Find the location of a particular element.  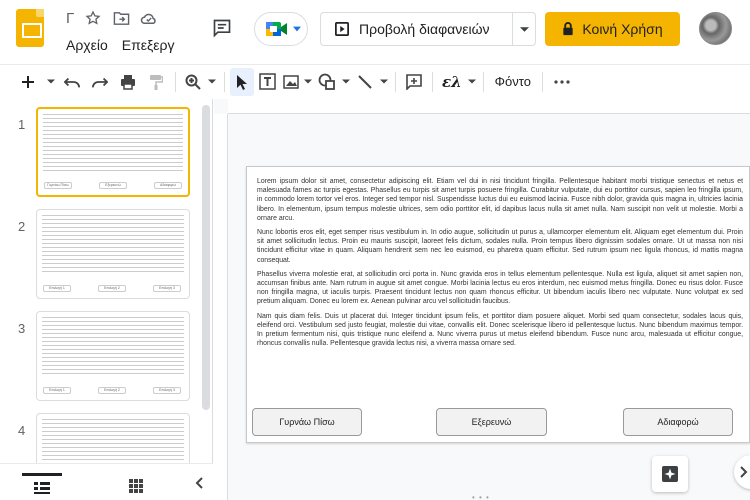

slide-thumbnail-row: 3 Επιλογή 1 Επιλογή 2 Επιλογή 3 is located at coordinates (100, 357).